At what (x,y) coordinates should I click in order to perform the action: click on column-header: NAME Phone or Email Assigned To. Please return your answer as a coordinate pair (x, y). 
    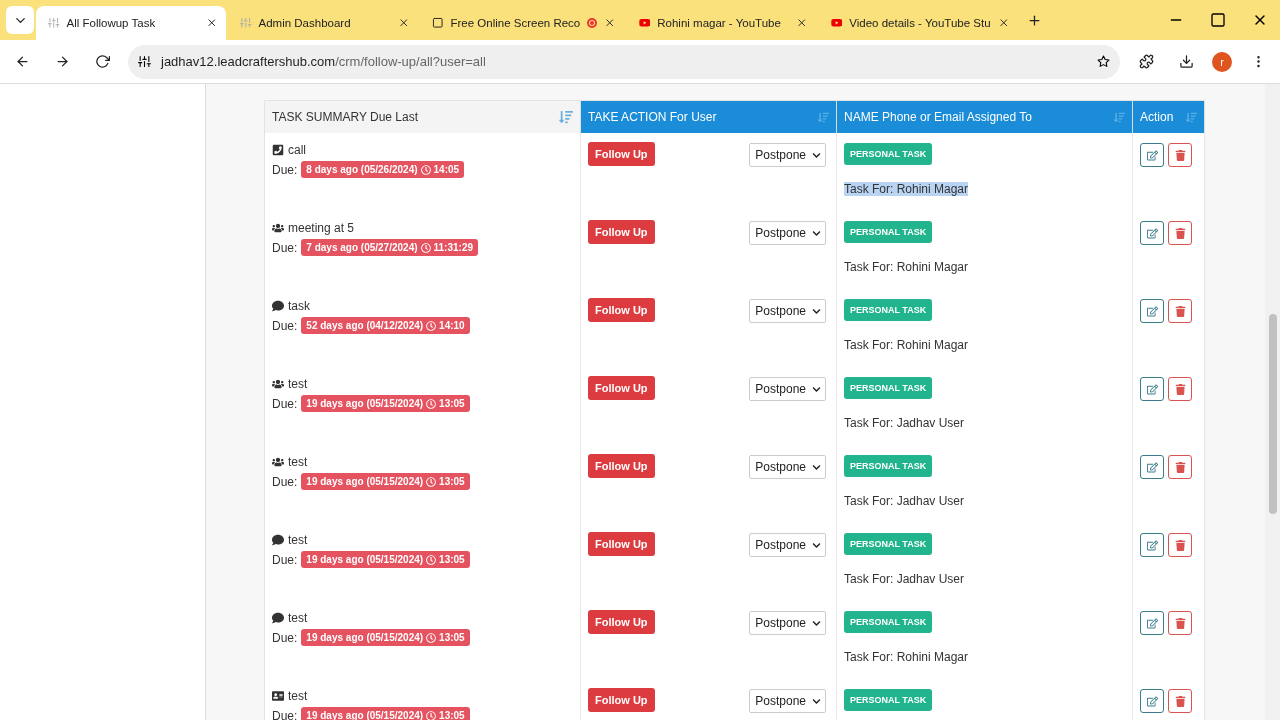
    Looking at the image, I should click on (985, 117).